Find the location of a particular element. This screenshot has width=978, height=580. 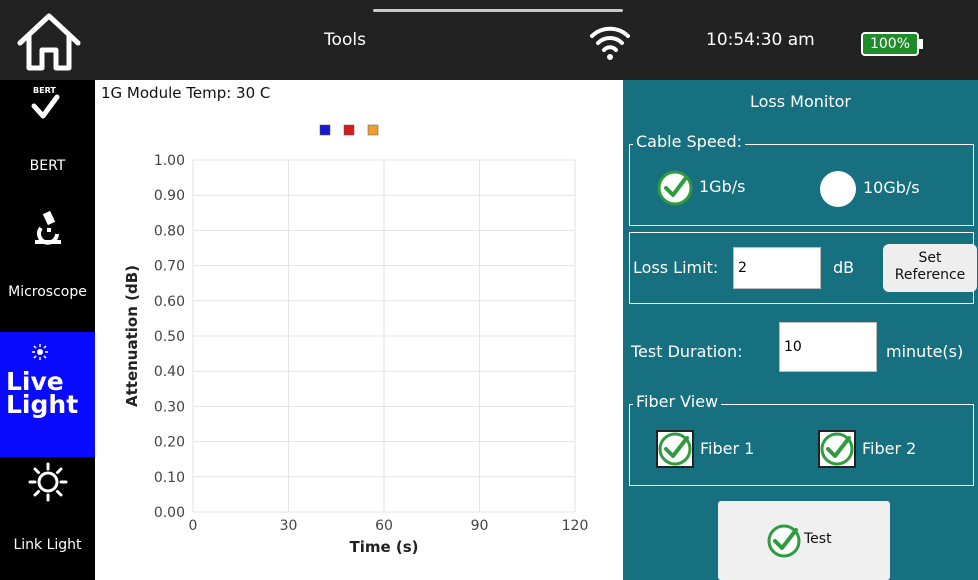

speed-10g-label: 10Gb/s is located at coordinates (891, 187).